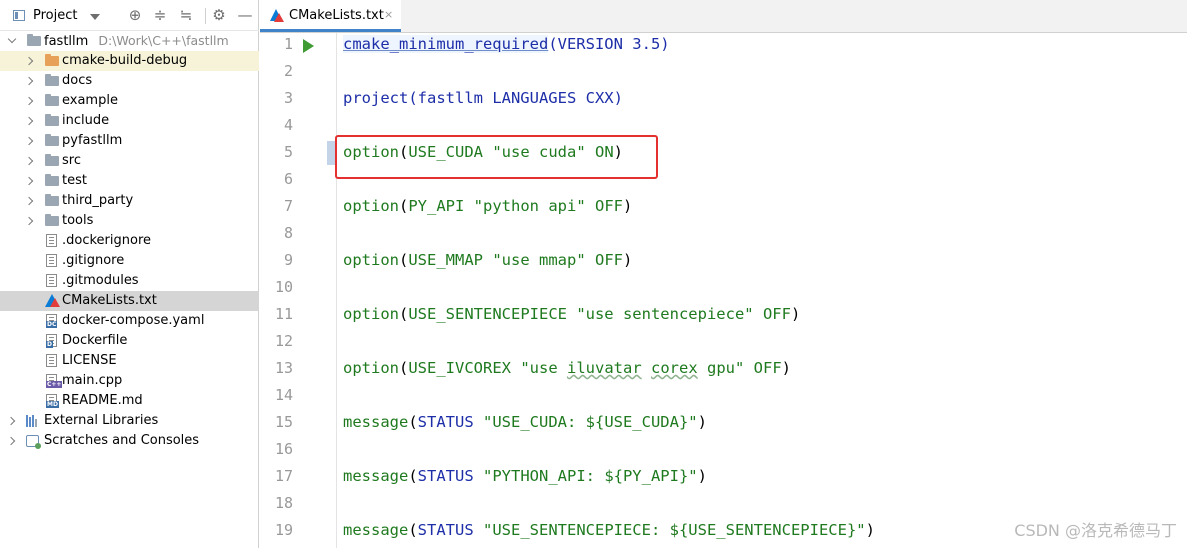  I want to click on project-view-title: Project, so click(55, 15).